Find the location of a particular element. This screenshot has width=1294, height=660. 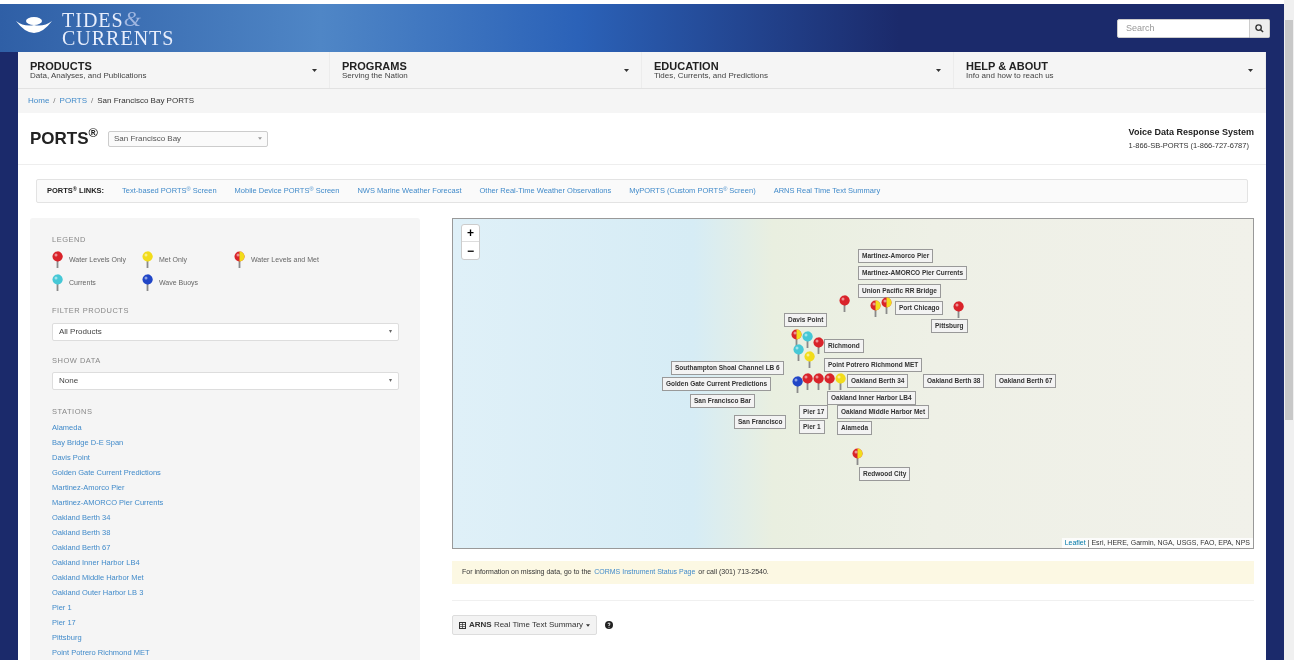

search-icon is located at coordinates (1259, 28).